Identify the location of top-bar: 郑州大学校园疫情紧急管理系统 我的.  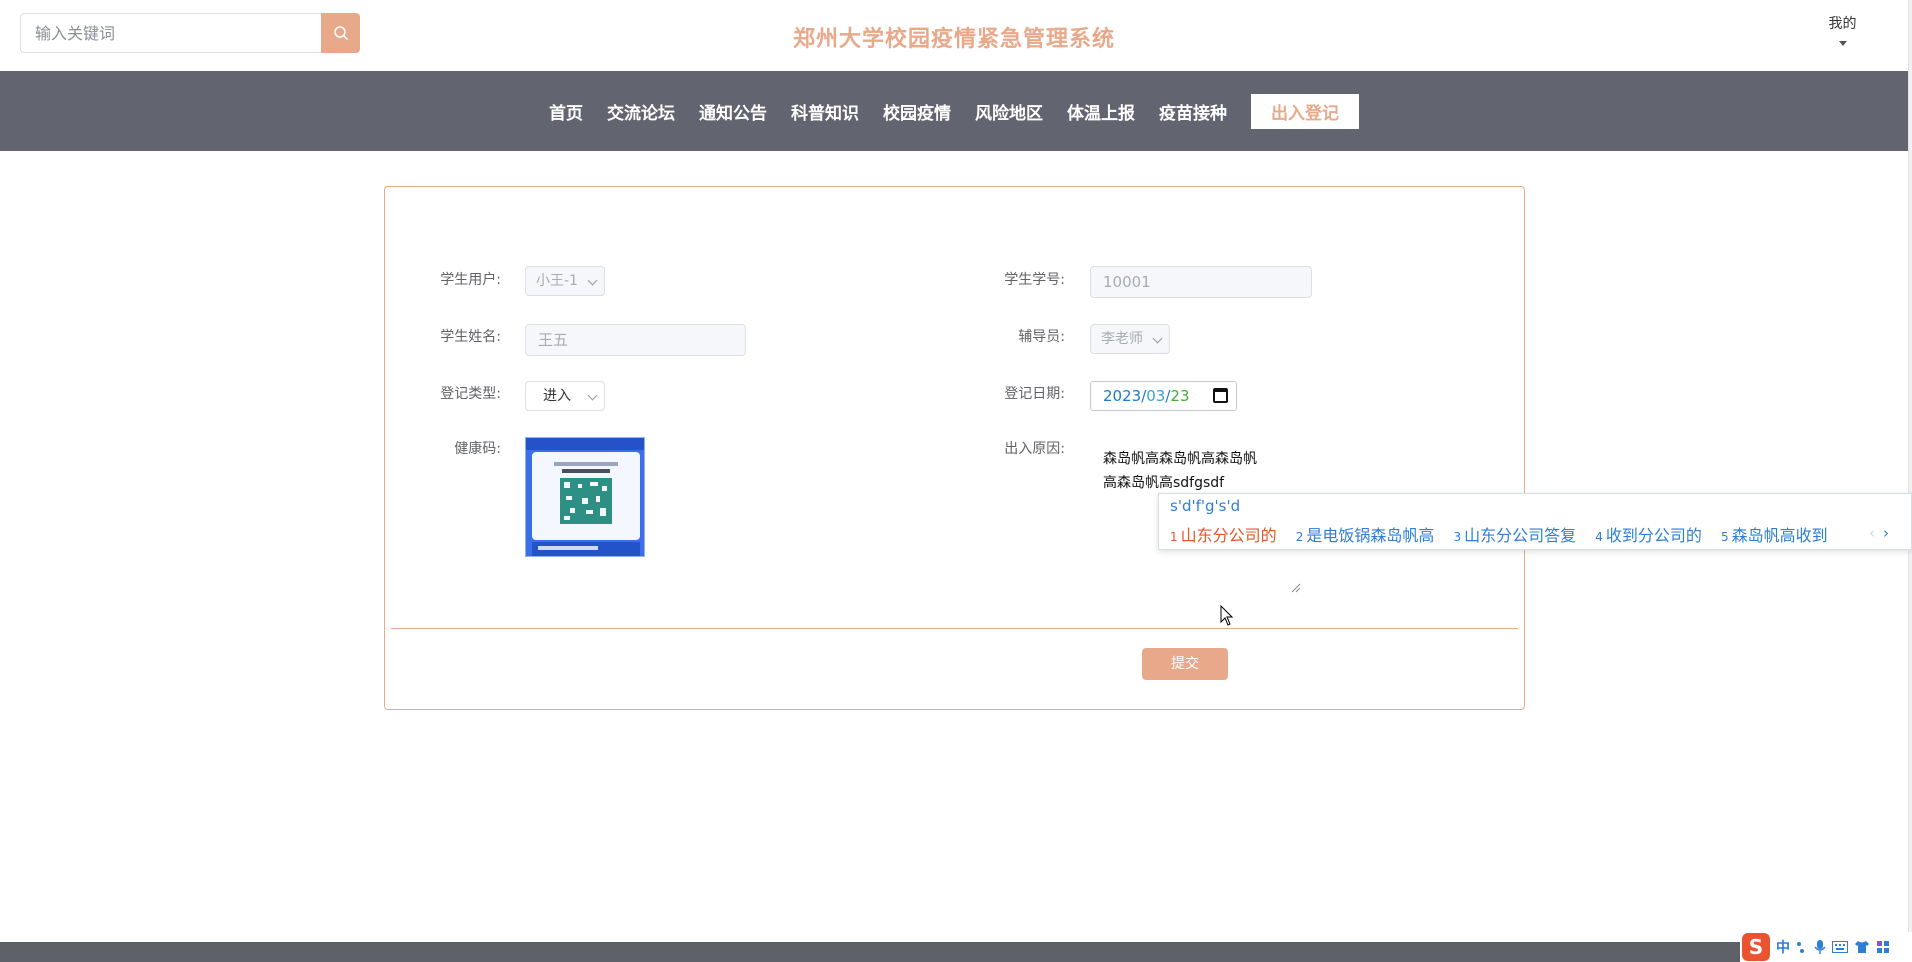
(956, 35).